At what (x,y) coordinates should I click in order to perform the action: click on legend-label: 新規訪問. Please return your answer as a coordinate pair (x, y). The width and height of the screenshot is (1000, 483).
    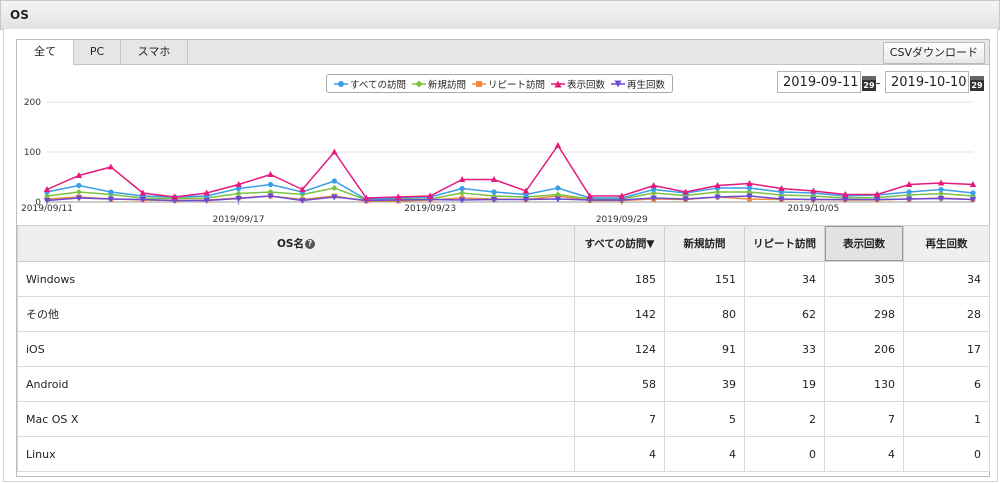
    Looking at the image, I should click on (446, 85).